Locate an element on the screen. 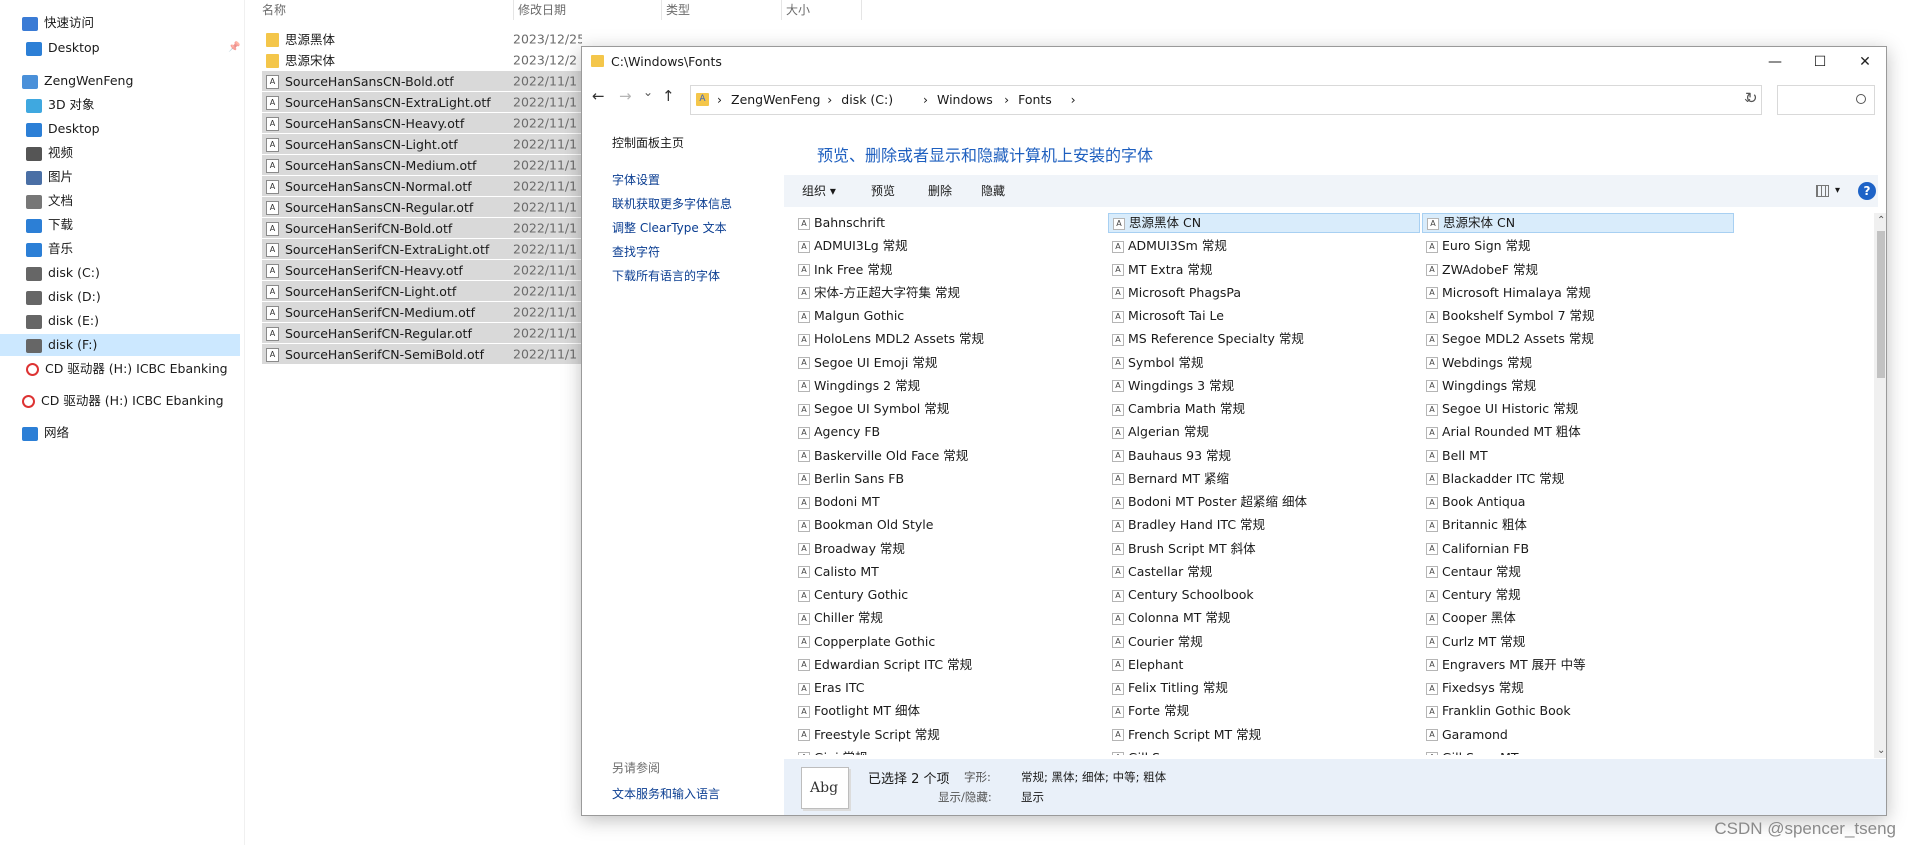  scroll-thumb is located at coordinates (1881, 304).